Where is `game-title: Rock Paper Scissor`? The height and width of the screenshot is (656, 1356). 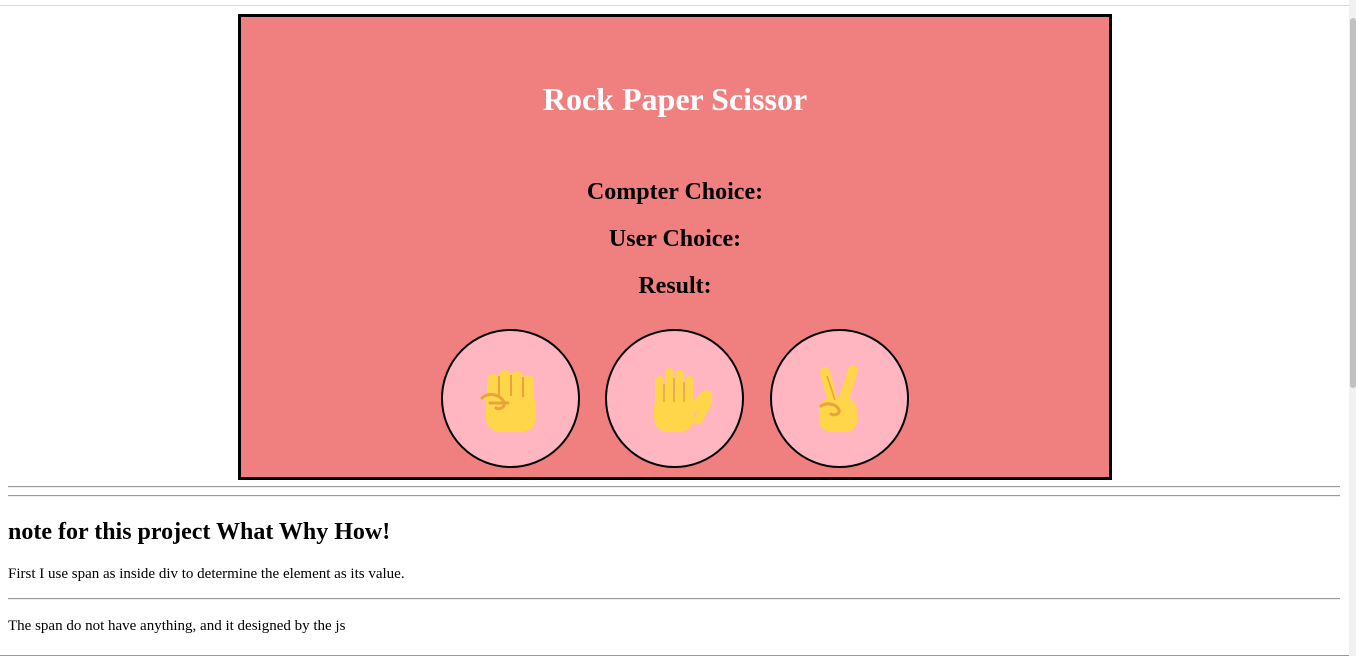
game-title: Rock Paper Scissor is located at coordinates (675, 99).